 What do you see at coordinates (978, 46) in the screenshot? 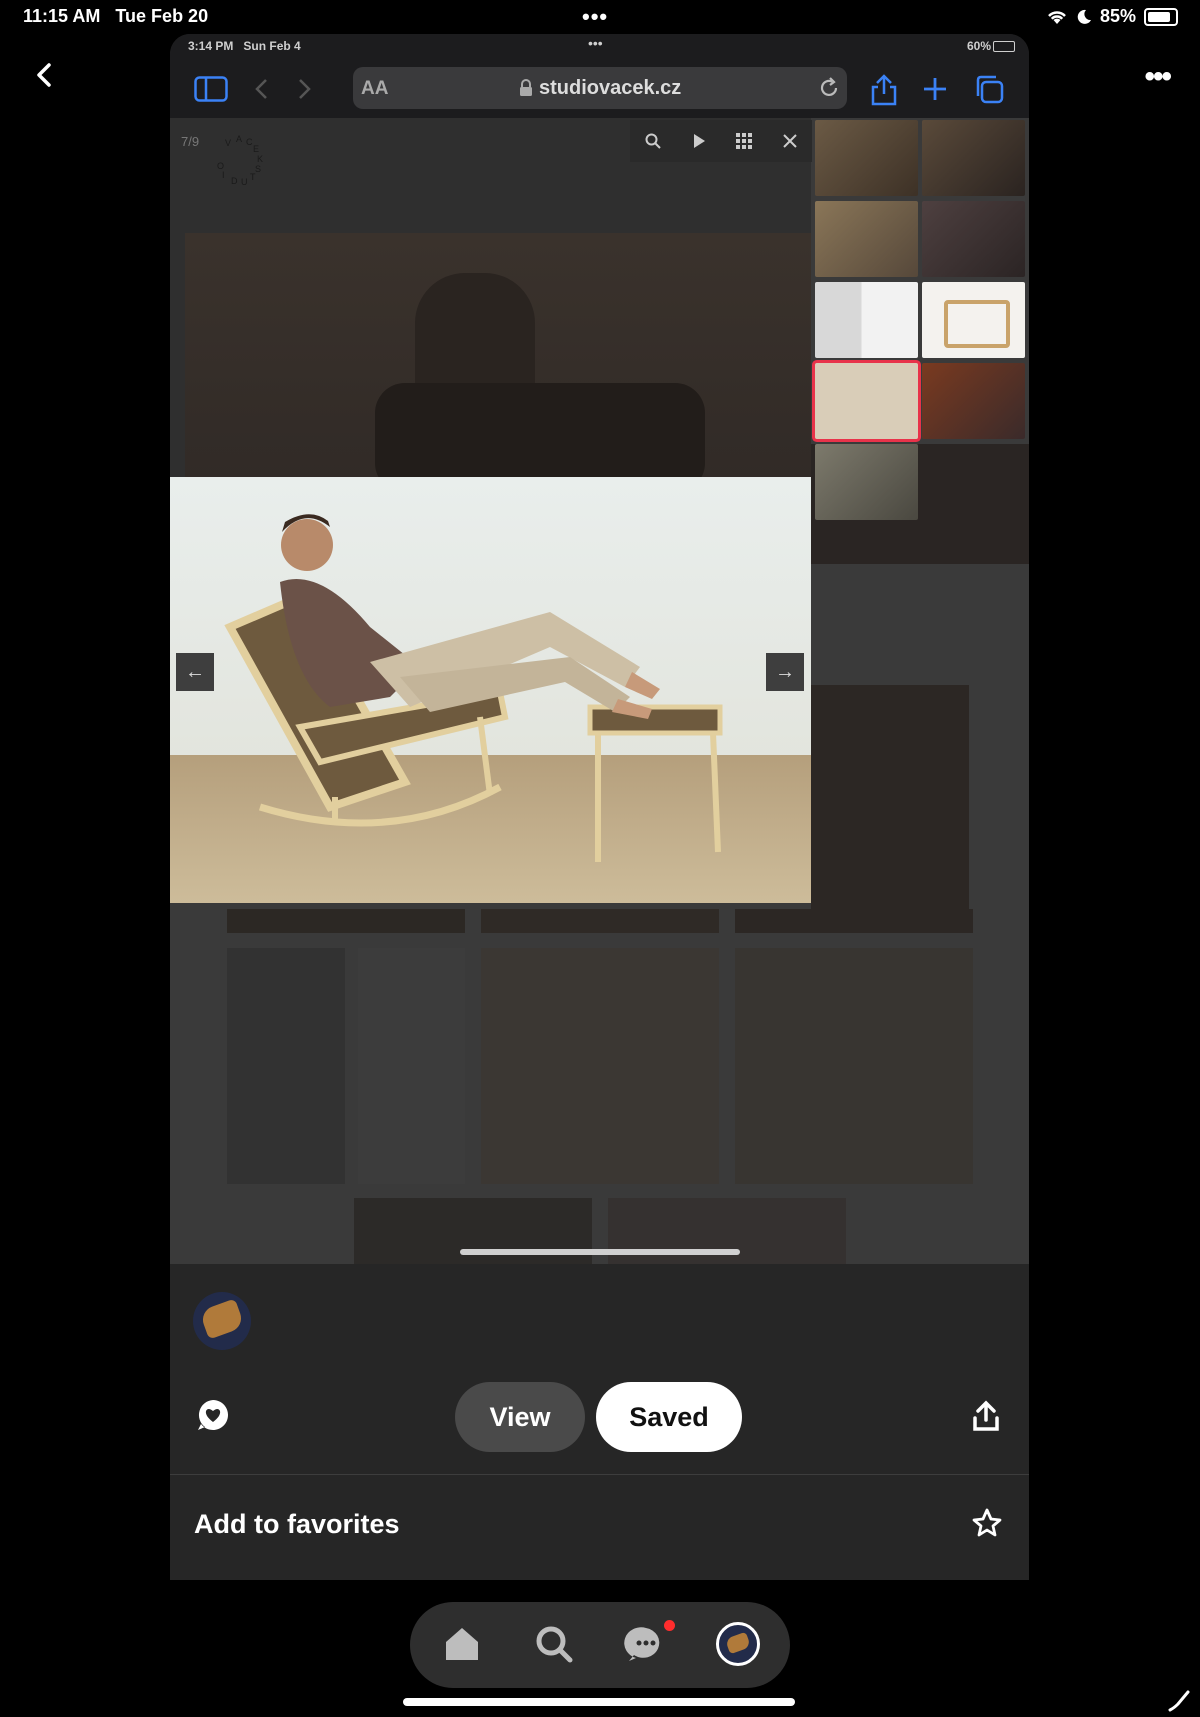
I see `inner-battery-percent: 60%` at bounding box center [978, 46].